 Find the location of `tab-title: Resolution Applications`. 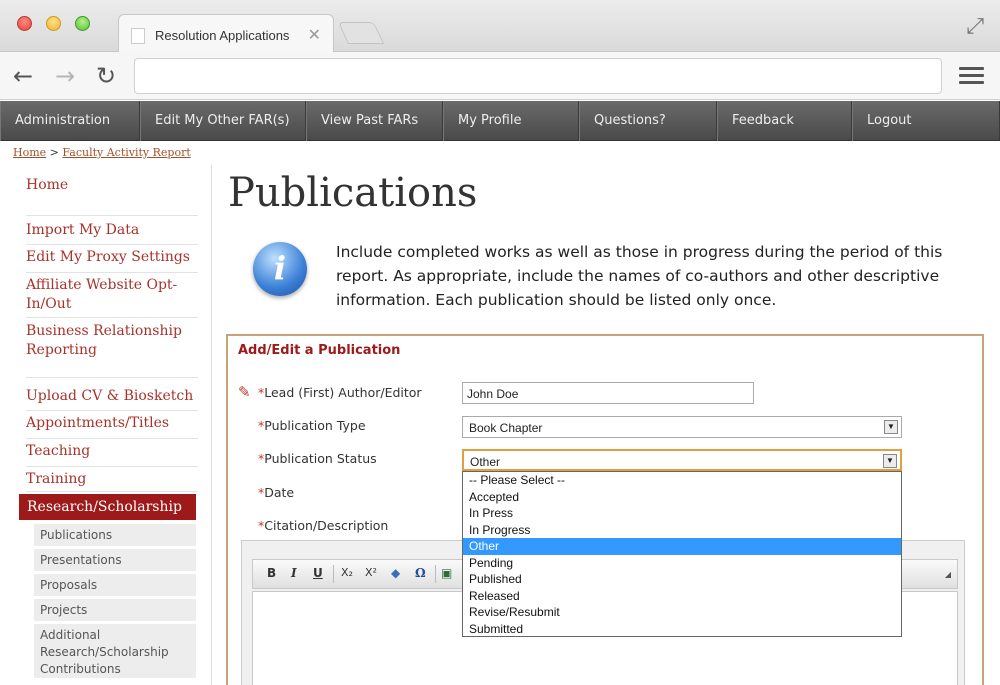

tab-title: Resolution Applications is located at coordinates (222, 35).